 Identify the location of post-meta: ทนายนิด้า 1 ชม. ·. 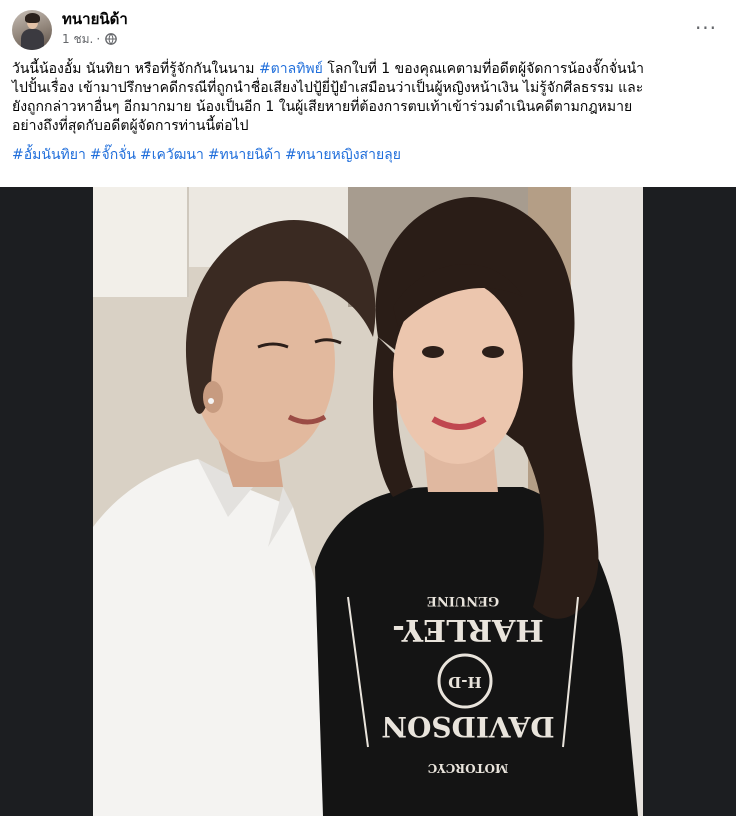
(95, 28).